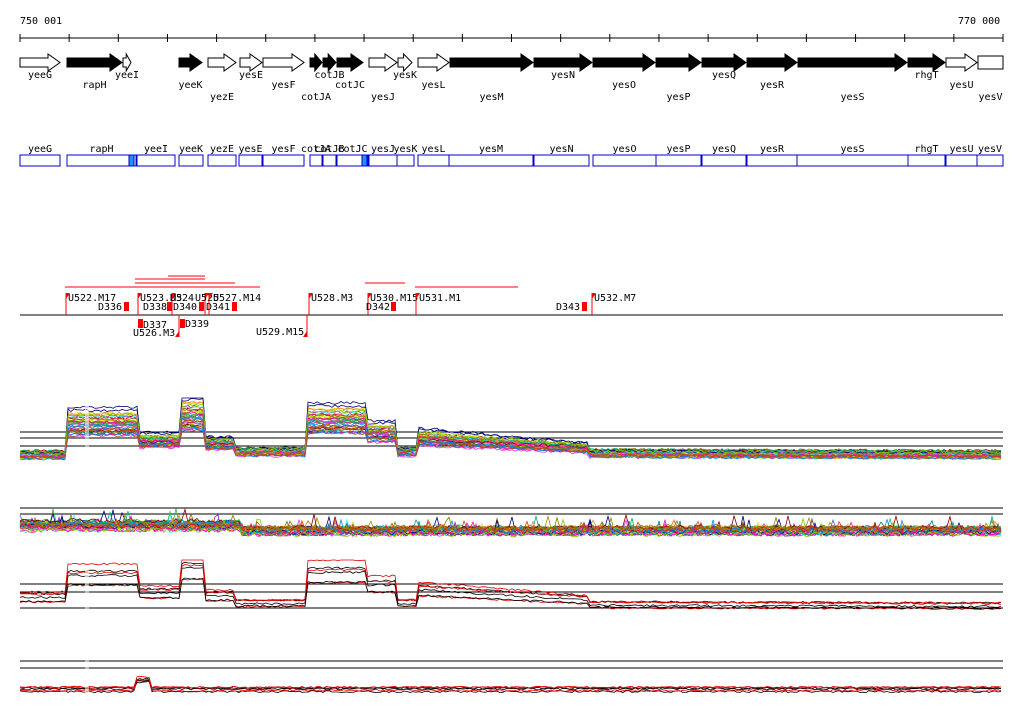 This screenshot has height=714, width=1024. Describe the element at coordinates (926, 155) in the screenshot. I see `gene-box-rhgT: rhgT` at that location.